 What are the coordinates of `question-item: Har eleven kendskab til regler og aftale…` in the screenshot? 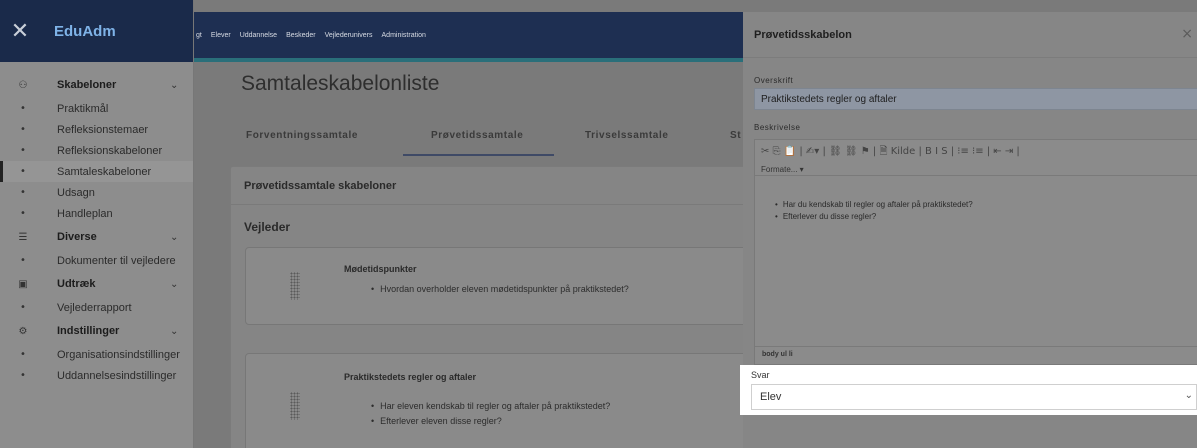 It's located at (490, 406).